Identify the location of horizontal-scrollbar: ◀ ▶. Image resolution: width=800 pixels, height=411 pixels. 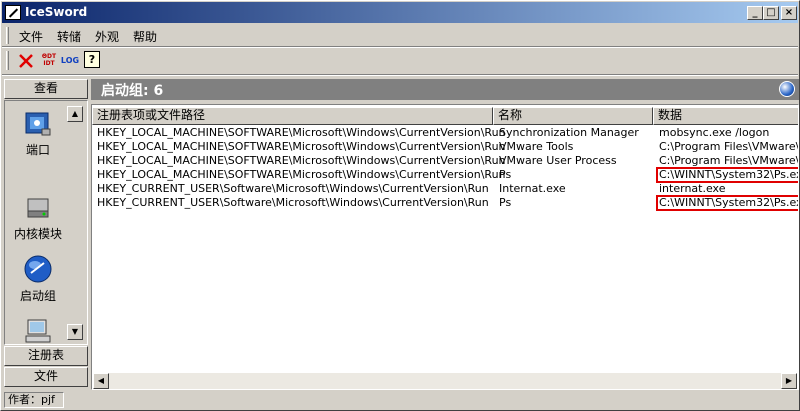
(445, 381).